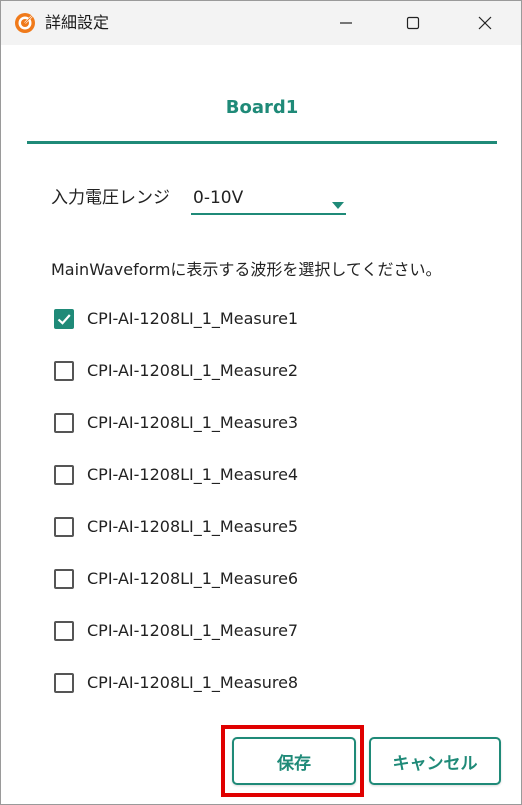 Image resolution: width=522 pixels, height=805 pixels. What do you see at coordinates (193, 578) in the screenshot?
I see `channel-label: CPI-AI-1208LI_1_Measure6` at bounding box center [193, 578].